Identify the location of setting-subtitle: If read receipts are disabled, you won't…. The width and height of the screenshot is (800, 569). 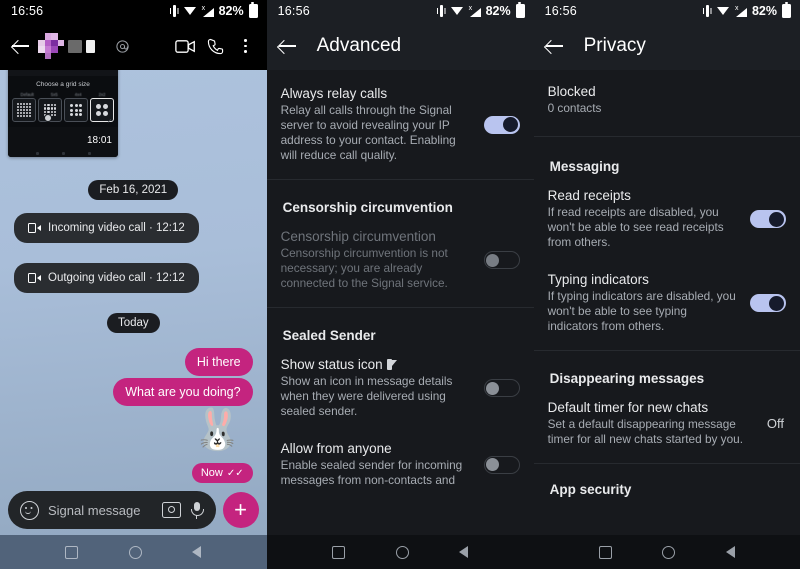
(635, 227).